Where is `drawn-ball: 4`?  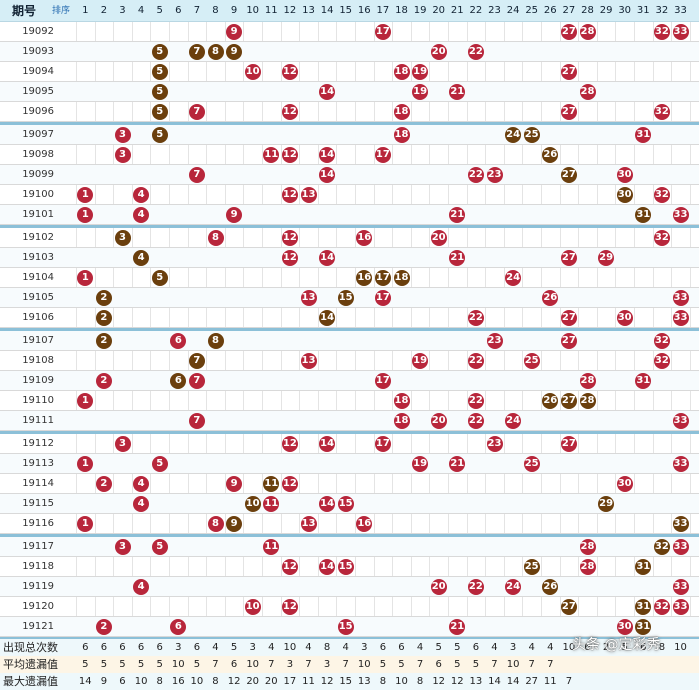
drawn-ball: 4 is located at coordinates (141, 215).